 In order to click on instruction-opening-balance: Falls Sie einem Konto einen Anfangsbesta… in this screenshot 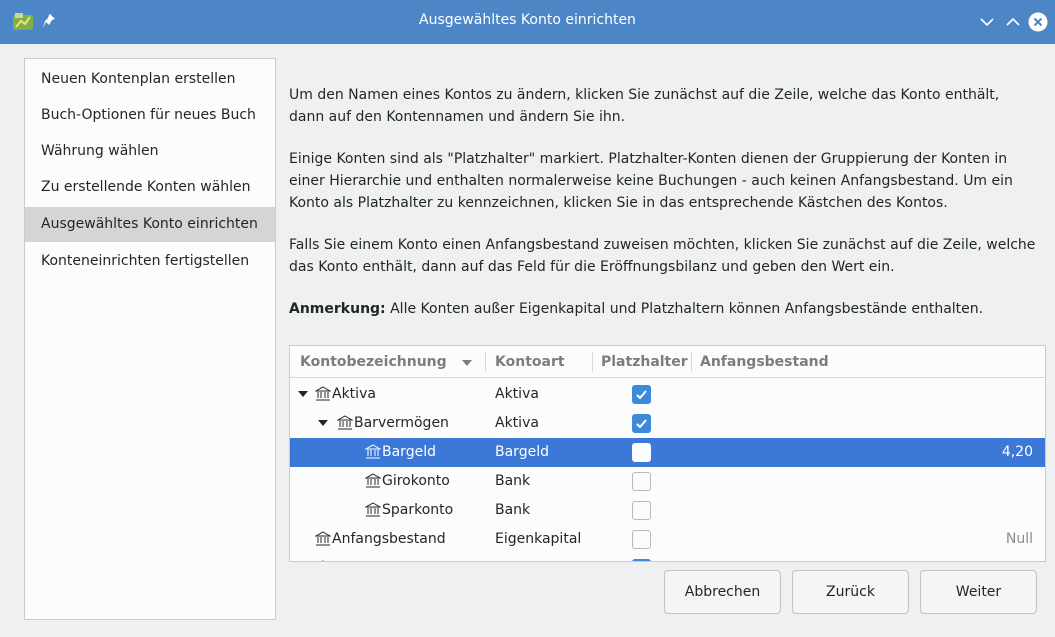, I will do `click(662, 256)`.